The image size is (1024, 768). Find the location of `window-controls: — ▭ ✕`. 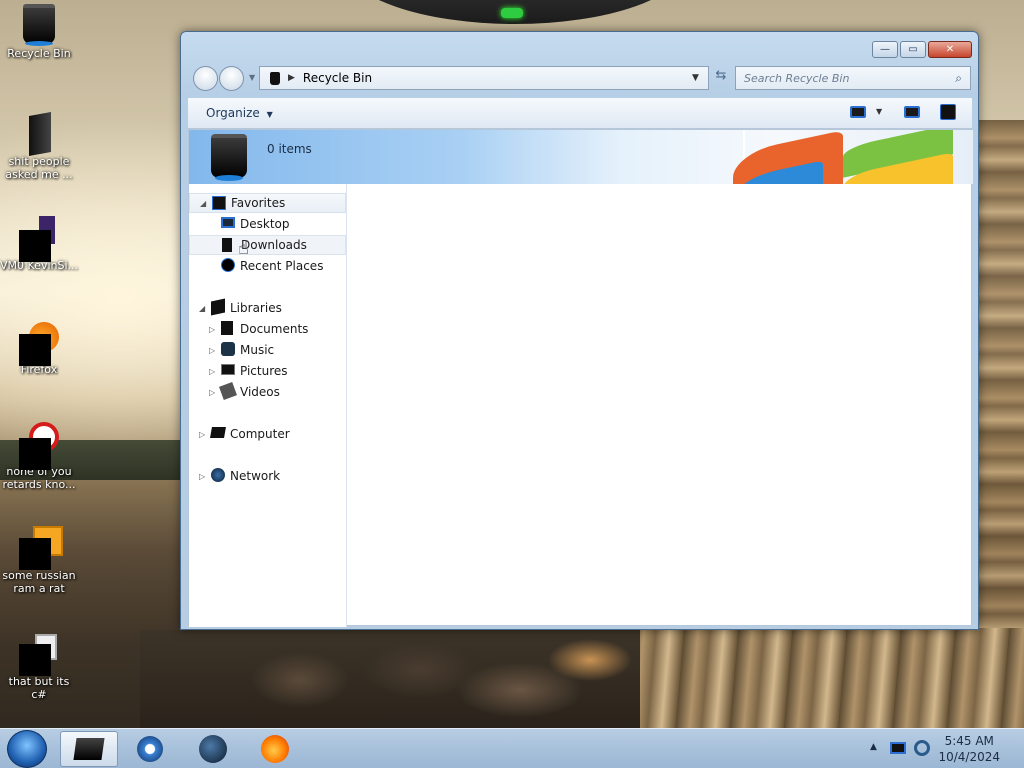

window-controls: — ▭ ✕ is located at coordinates (922, 49).